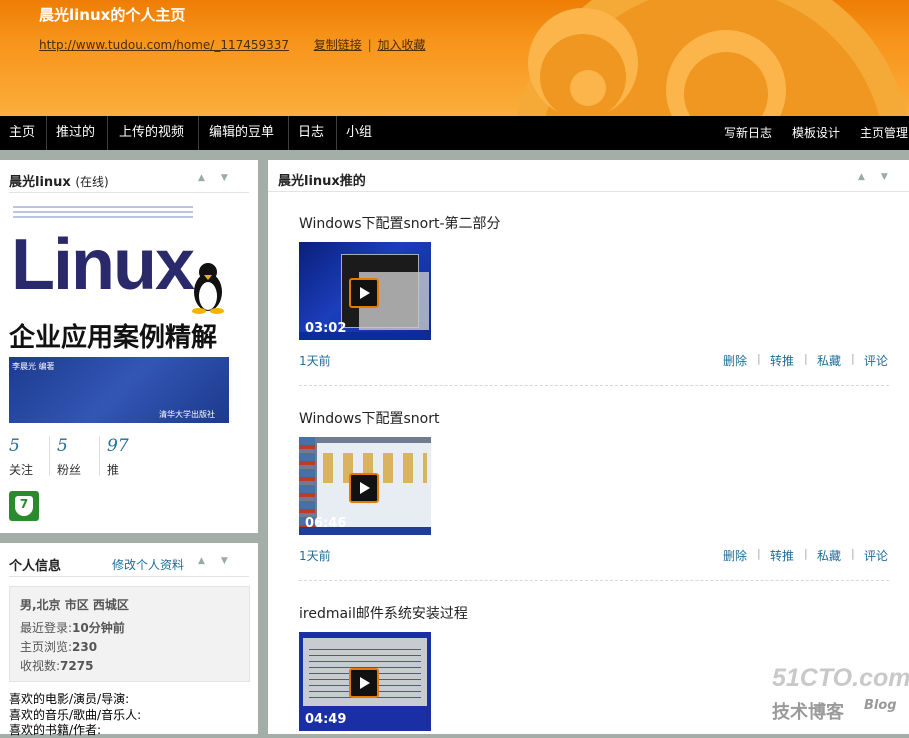  I want to click on level-badge: 7, so click(24, 506).